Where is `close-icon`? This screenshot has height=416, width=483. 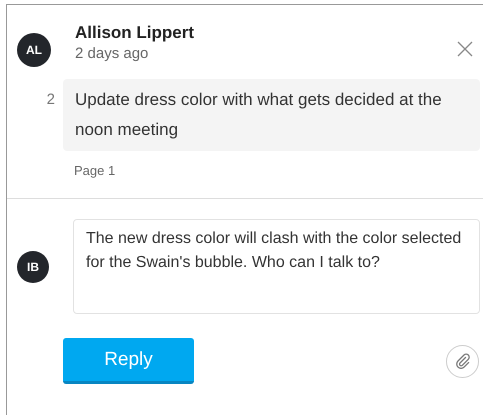
close-icon is located at coordinates (465, 49).